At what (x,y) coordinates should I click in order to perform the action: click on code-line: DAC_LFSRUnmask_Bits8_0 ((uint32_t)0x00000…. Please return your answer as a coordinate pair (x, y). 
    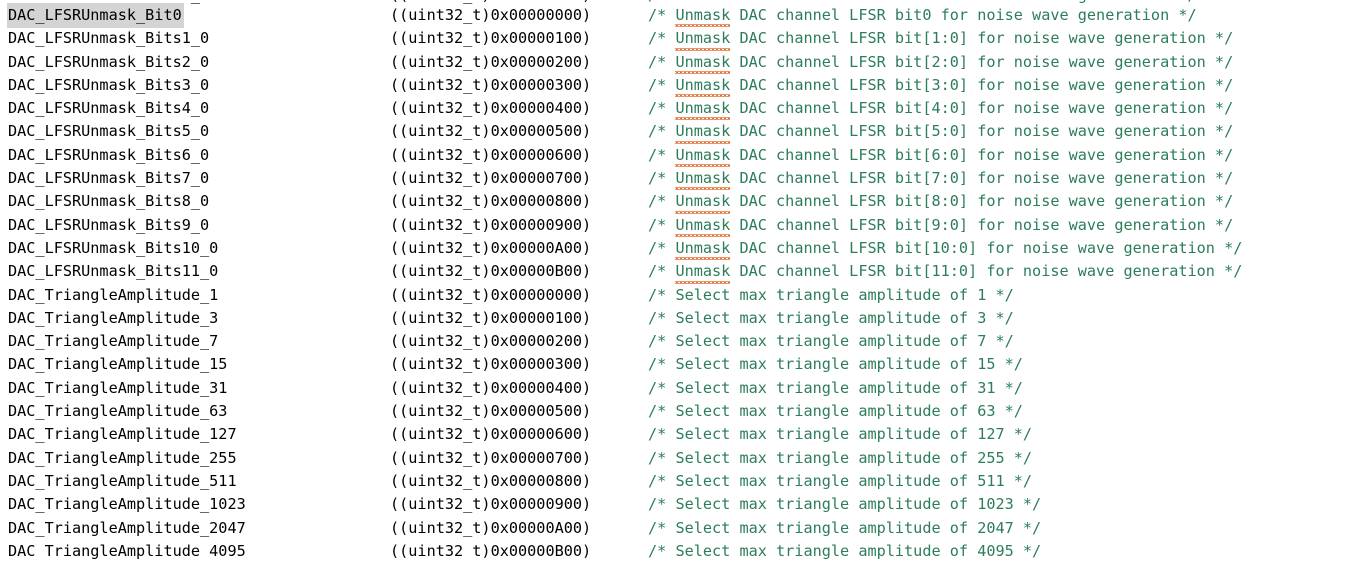
    Looking at the image, I should click on (685, 202).